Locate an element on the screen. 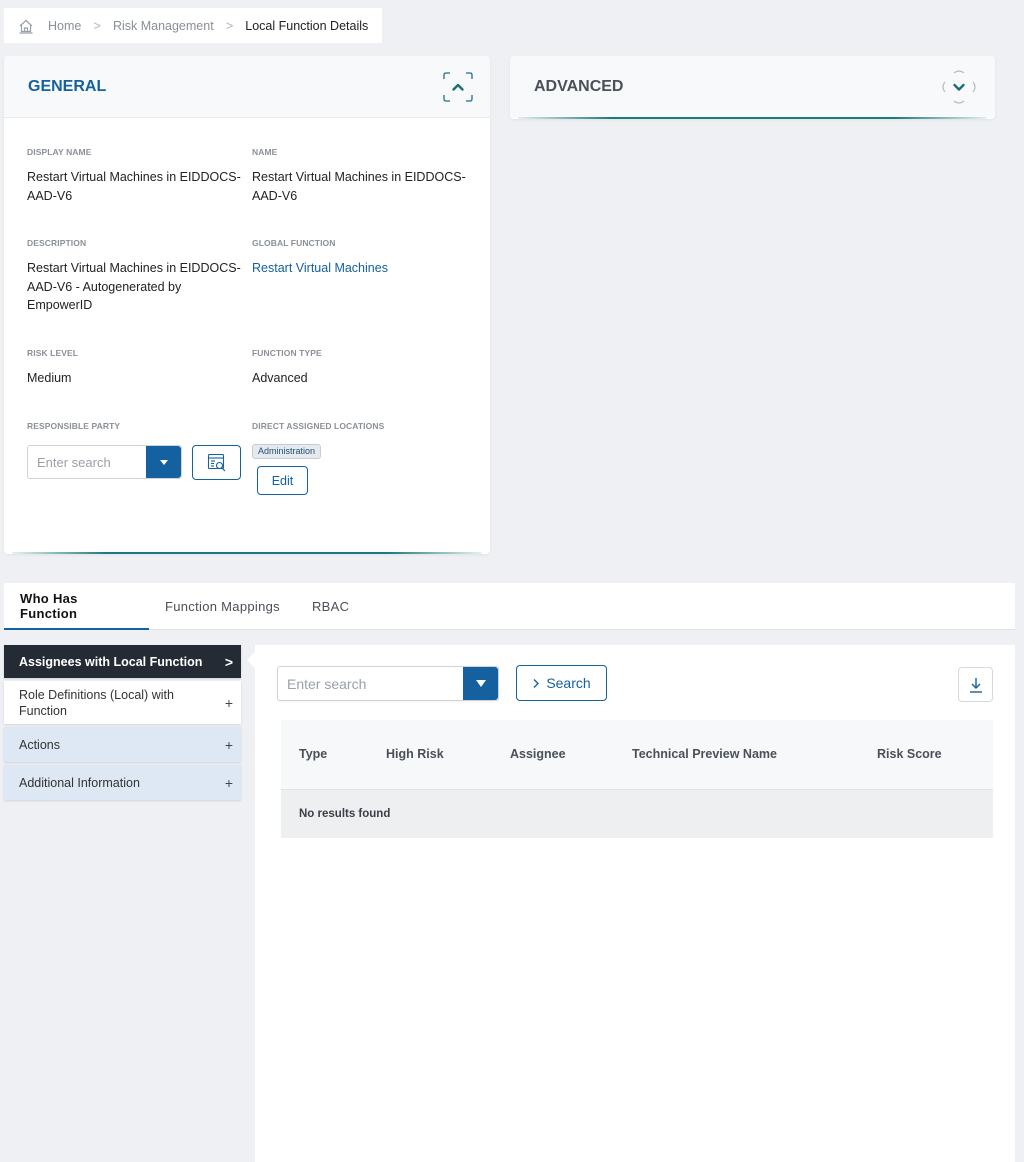 The image size is (1024, 1162). column-header-high-risk: High Risk is located at coordinates (415, 754).